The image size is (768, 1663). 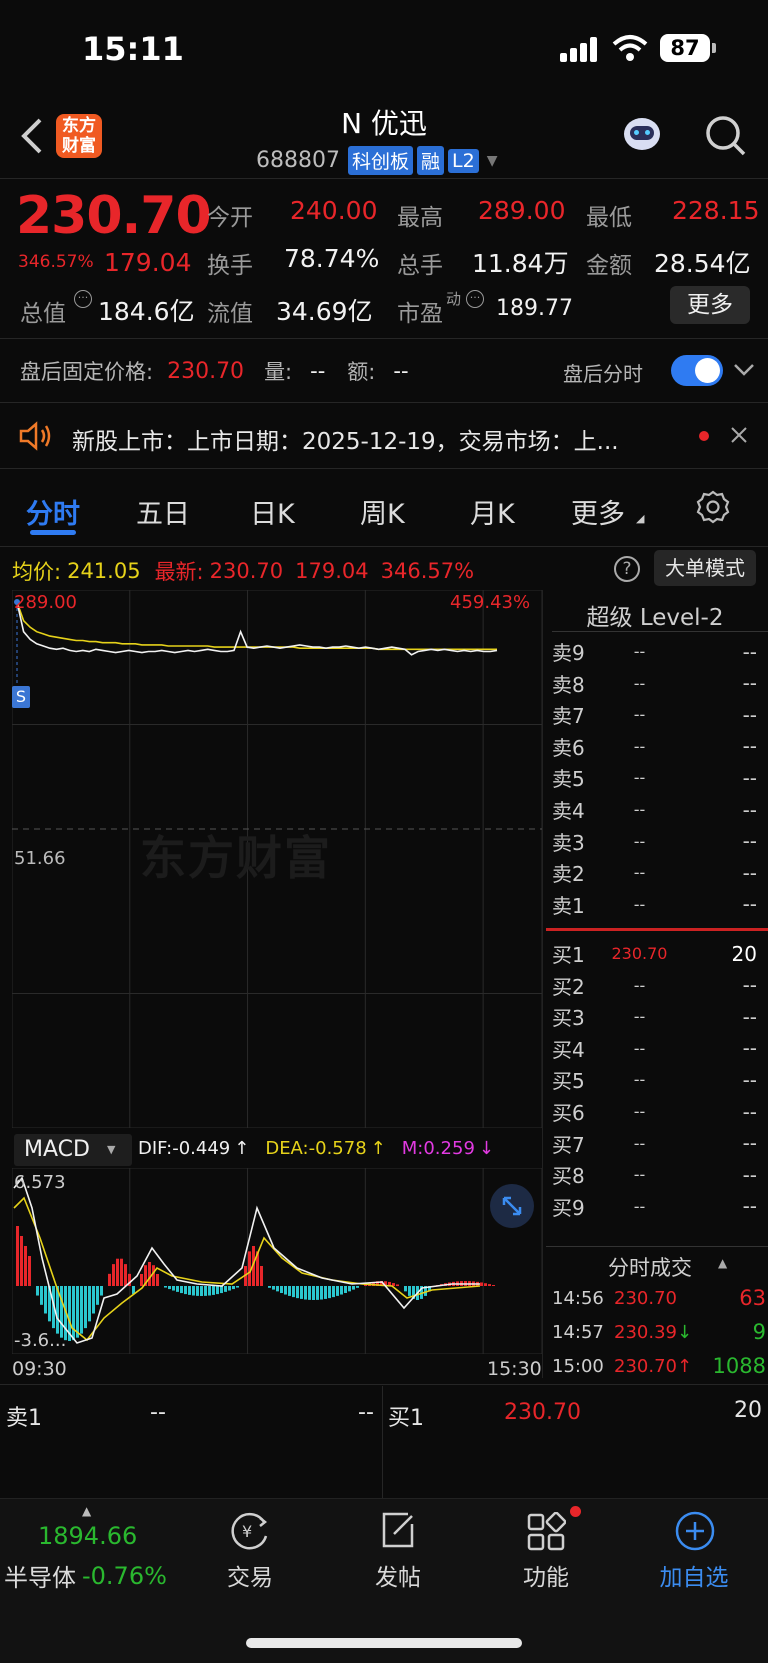 What do you see at coordinates (739, 435) in the screenshot?
I see `close-icon` at bounding box center [739, 435].